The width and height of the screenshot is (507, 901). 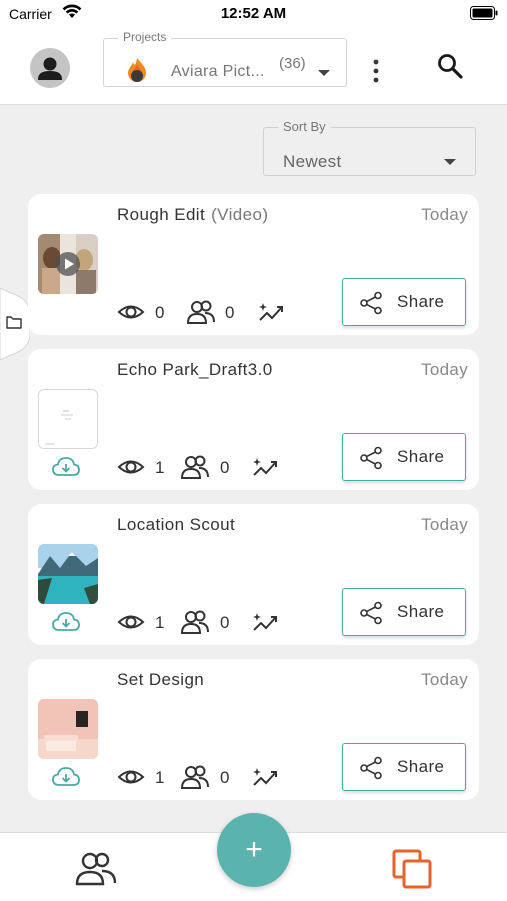 What do you see at coordinates (240, 214) in the screenshot?
I see `item-subtitle: (Video)` at bounding box center [240, 214].